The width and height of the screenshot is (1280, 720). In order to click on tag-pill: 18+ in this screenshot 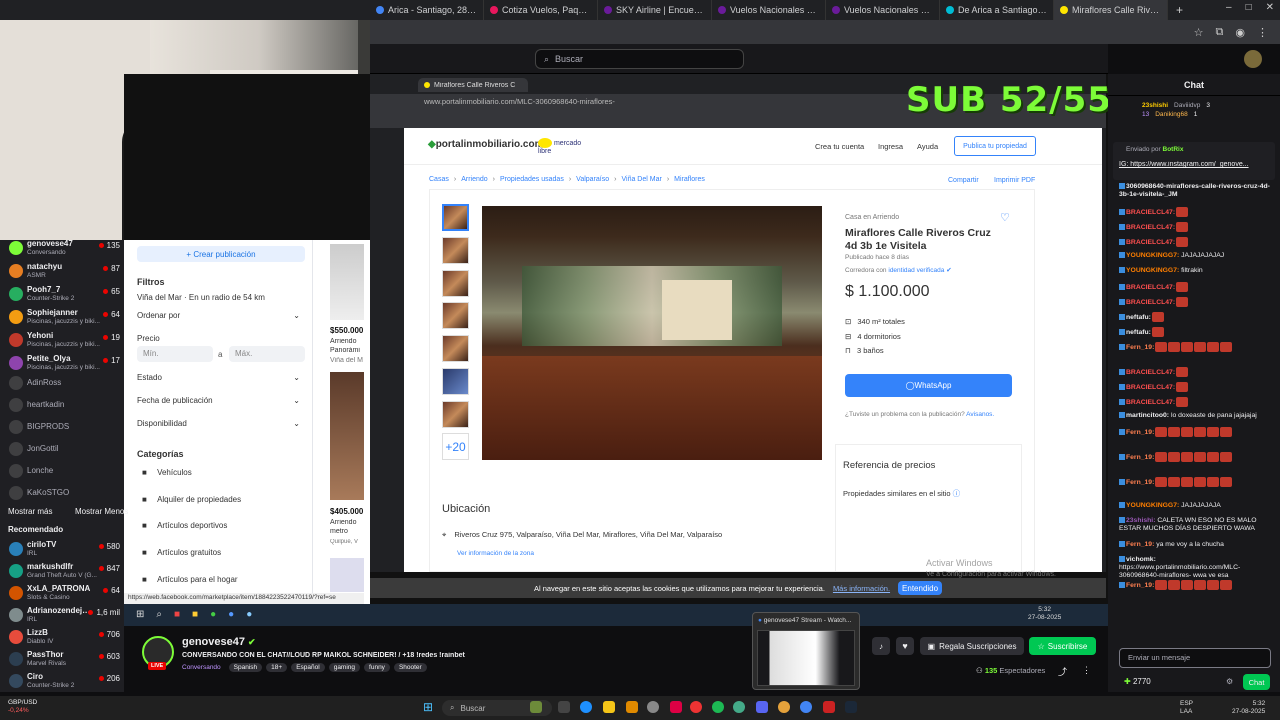, I will do `click(277, 667)`.